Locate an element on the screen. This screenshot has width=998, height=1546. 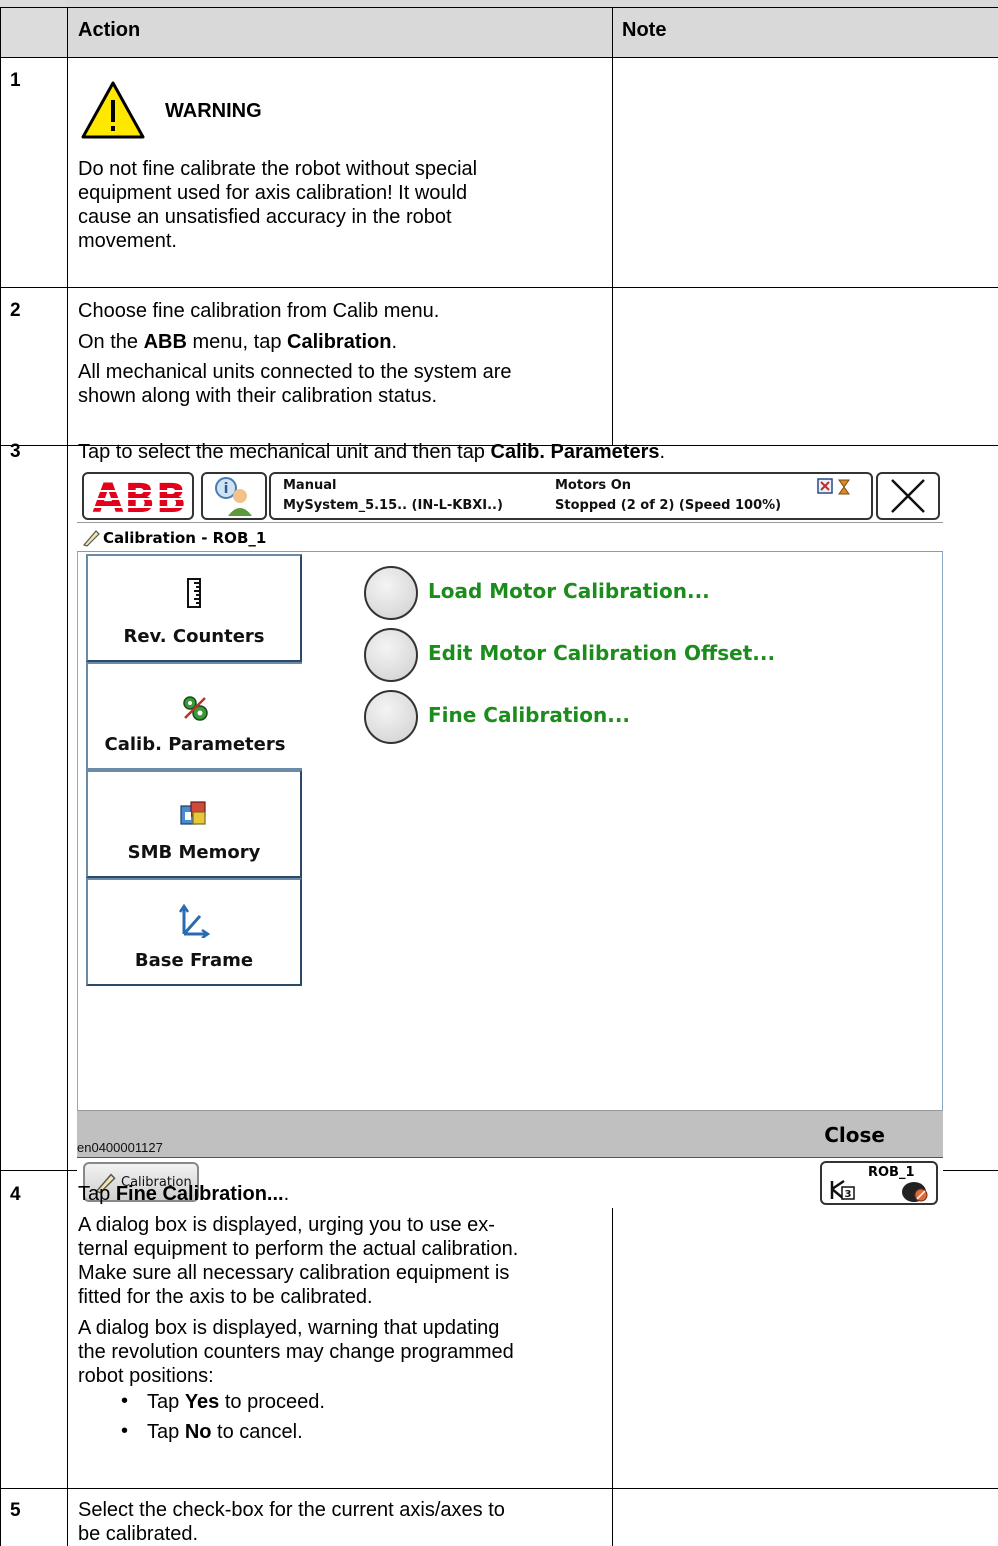
step-number: 2 is located at coordinates (15, 310).